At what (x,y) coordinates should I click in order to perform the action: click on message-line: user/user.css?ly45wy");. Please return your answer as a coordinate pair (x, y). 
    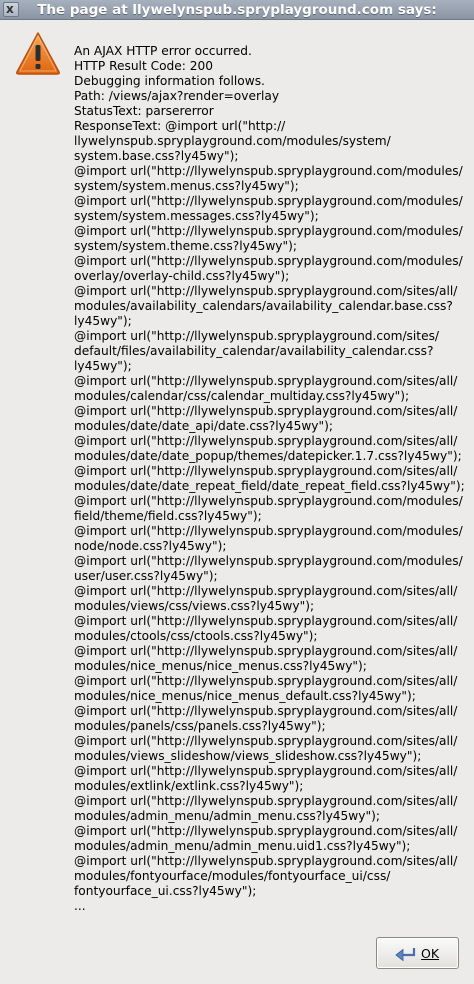
    Looking at the image, I should click on (146, 576).